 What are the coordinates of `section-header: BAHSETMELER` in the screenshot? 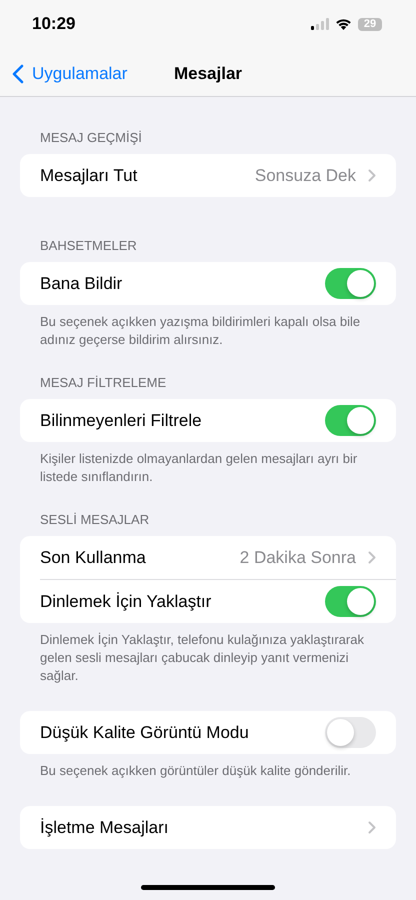 It's located at (88, 246).